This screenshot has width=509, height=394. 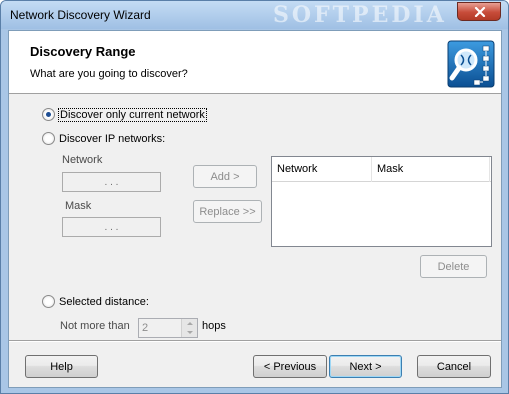 What do you see at coordinates (365, 366) in the screenshot?
I see `next-button: Next >` at bounding box center [365, 366].